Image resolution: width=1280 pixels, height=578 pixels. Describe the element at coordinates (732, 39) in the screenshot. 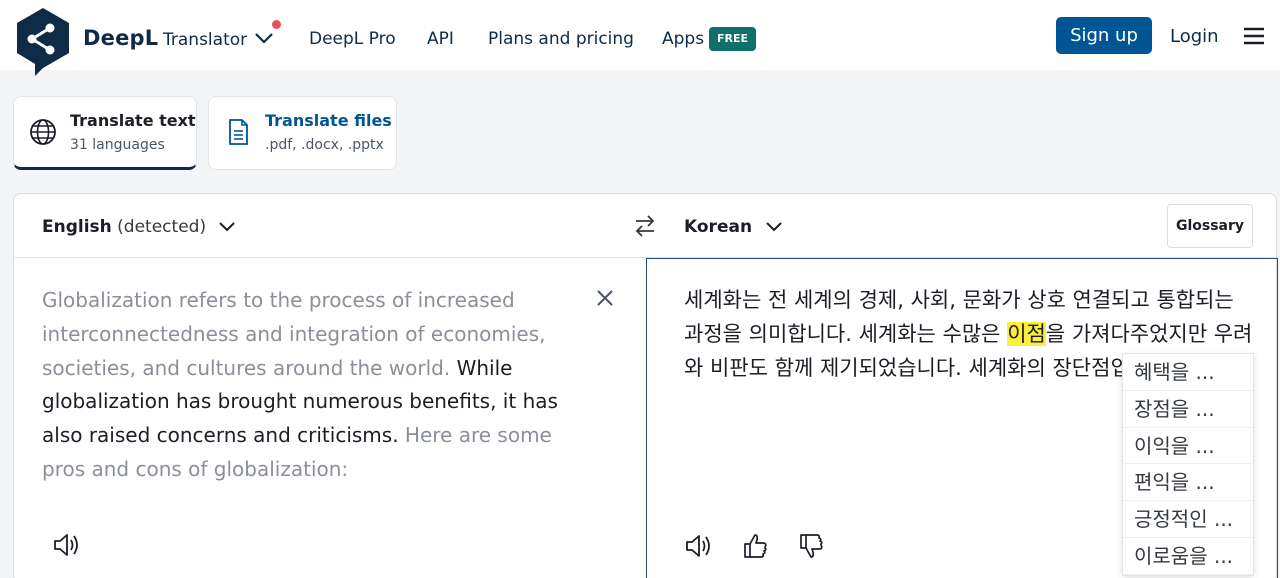

I see `free-badge: FREE` at that location.